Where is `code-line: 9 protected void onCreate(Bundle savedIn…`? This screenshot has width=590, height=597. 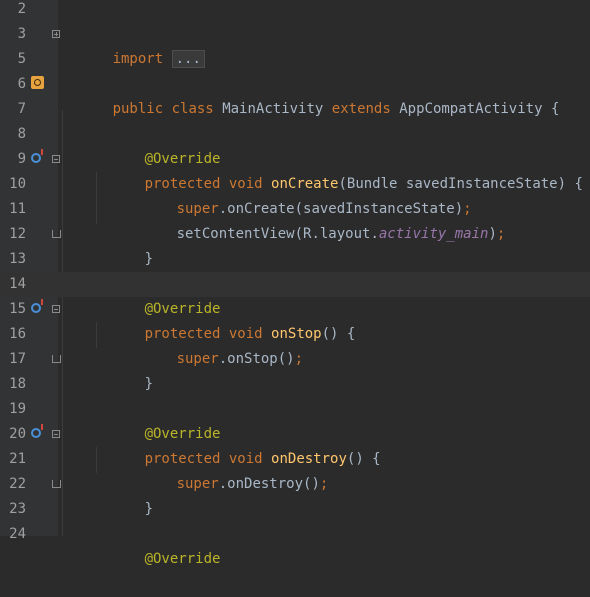 code-line: 9 protected void onCreate(Bundle savedIn… is located at coordinates (295, 169).